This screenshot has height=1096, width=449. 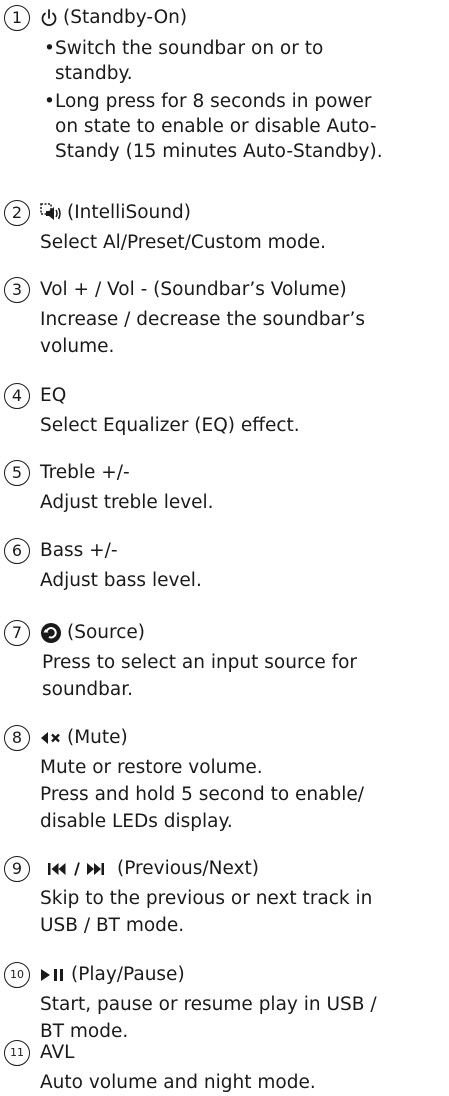 I want to click on item-description: soundbar., so click(x=88, y=689).